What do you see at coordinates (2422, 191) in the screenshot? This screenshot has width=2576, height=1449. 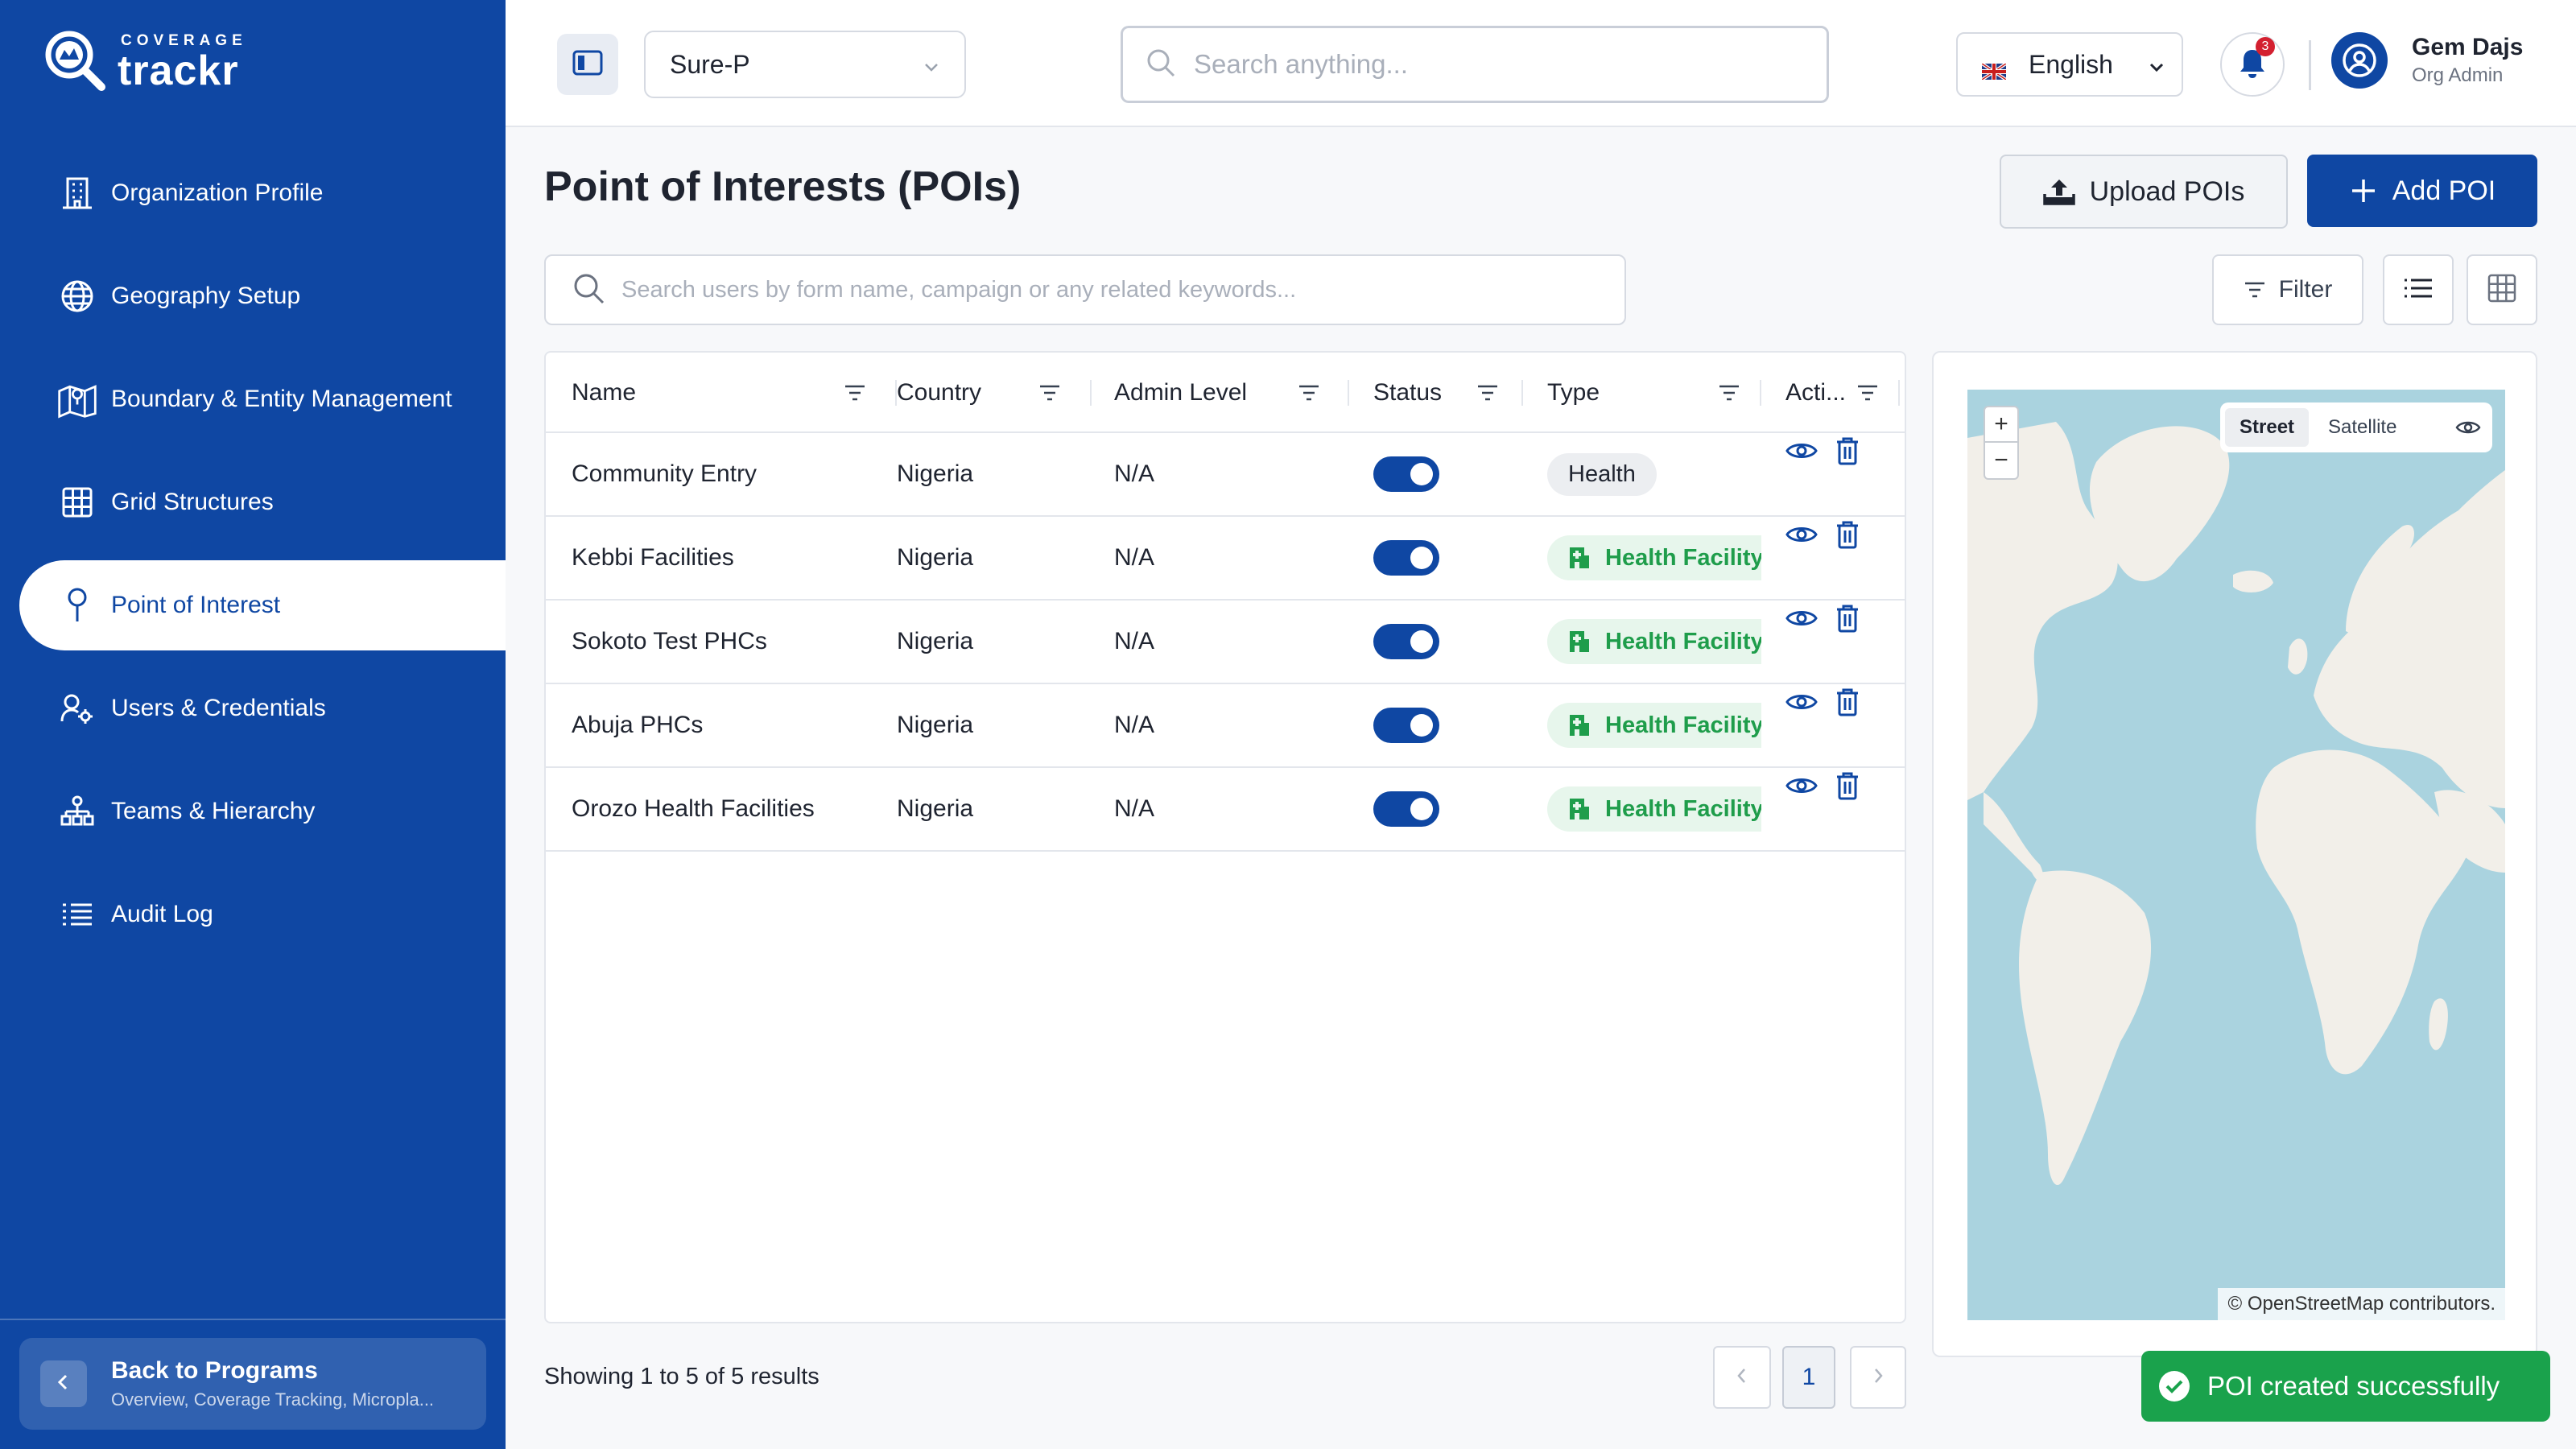 I see `add-poi-button: Add POI` at bounding box center [2422, 191].